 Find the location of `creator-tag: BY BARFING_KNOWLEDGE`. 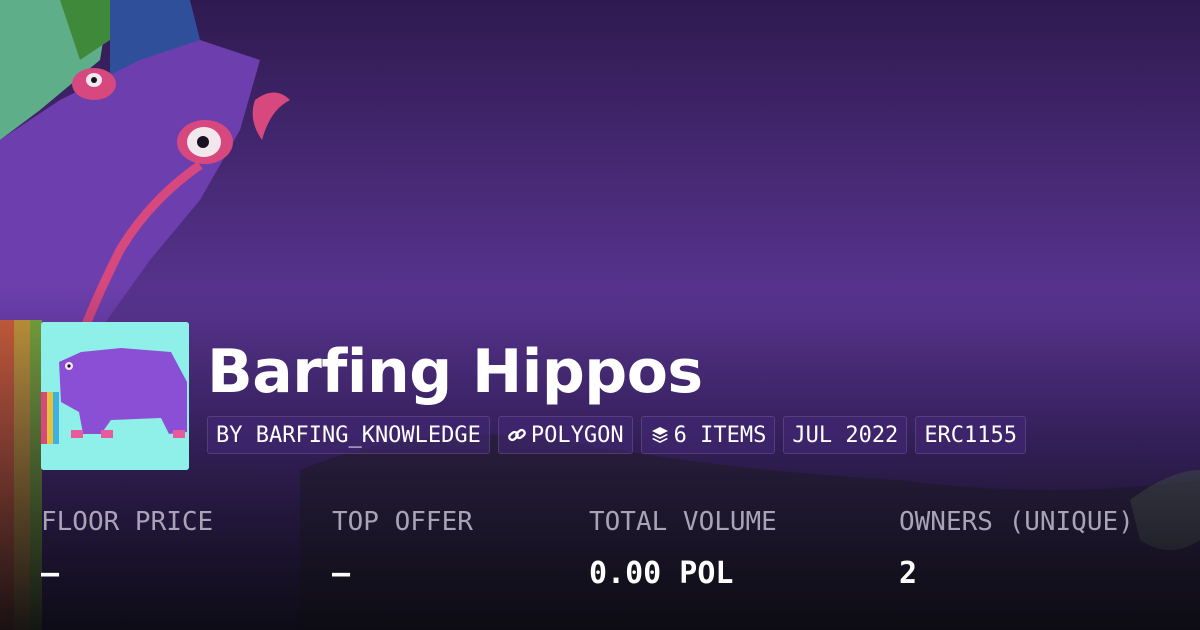

creator-tag: BY BARFING_KNOWLEDGE is located at coordinates (348, 435).